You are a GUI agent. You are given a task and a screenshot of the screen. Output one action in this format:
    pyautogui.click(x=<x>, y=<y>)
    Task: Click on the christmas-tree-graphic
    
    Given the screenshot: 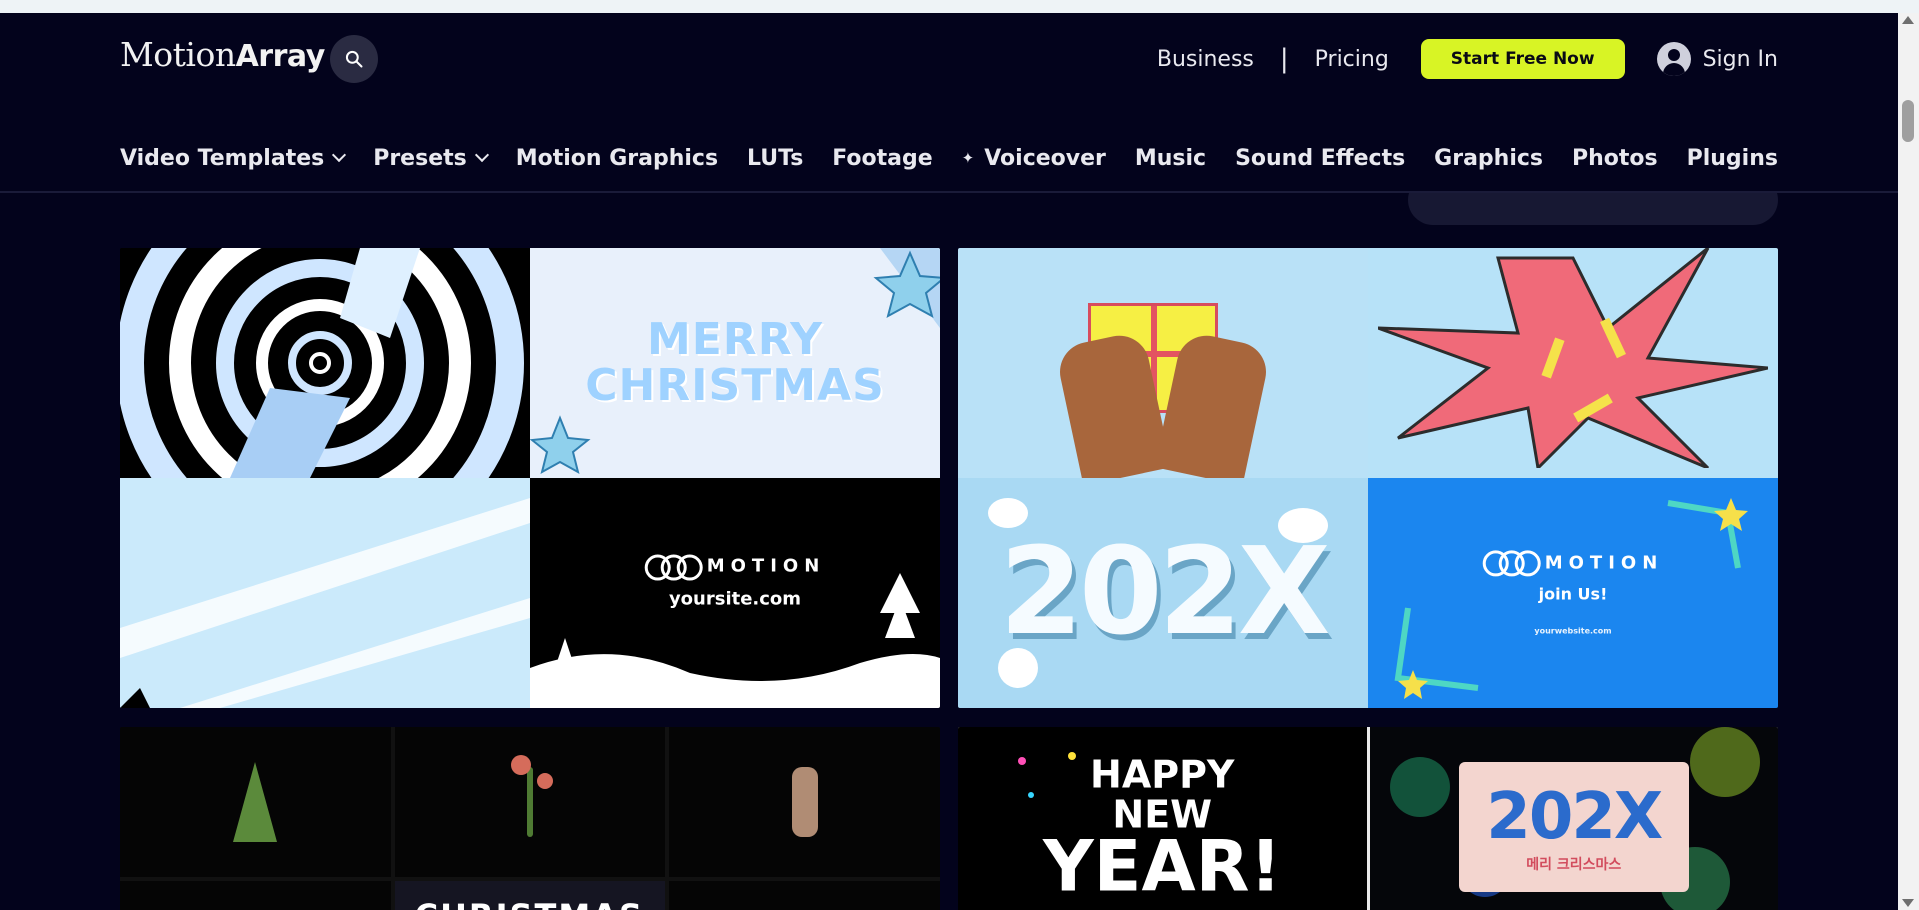 What is the action you would take?
    pyautogui.click(x=255, y=802)
    